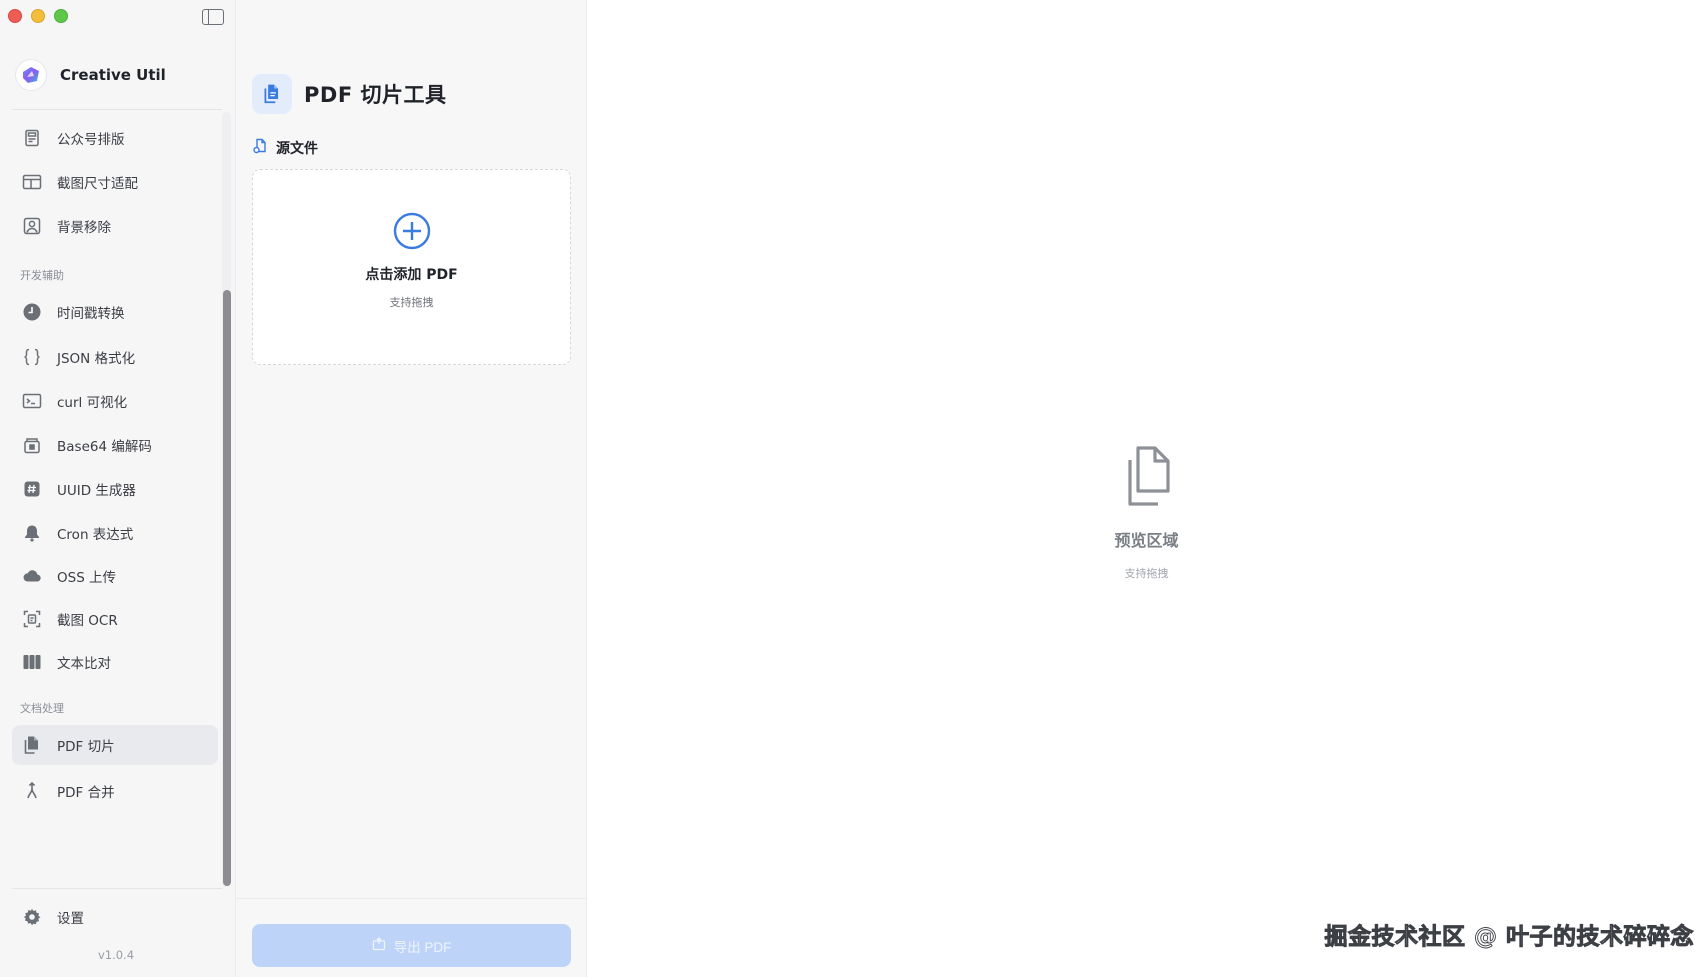 The width and height of the screenshot is (1706, 977). I want to click on dropzone-hint: 支持拖拽, so click(411, 302).